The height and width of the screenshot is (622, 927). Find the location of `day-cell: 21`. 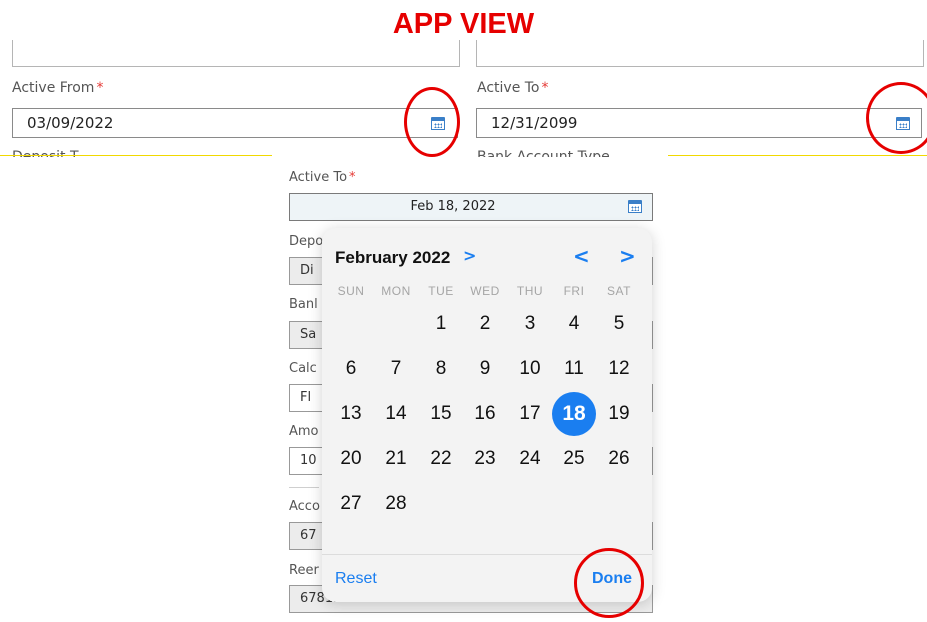

day-cell: 21 is located at coordinates (396, 459).